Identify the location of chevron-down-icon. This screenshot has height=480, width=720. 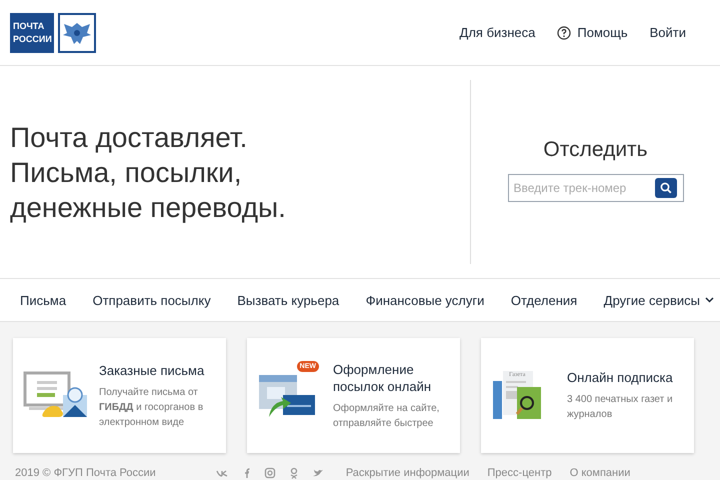
(709, 300).